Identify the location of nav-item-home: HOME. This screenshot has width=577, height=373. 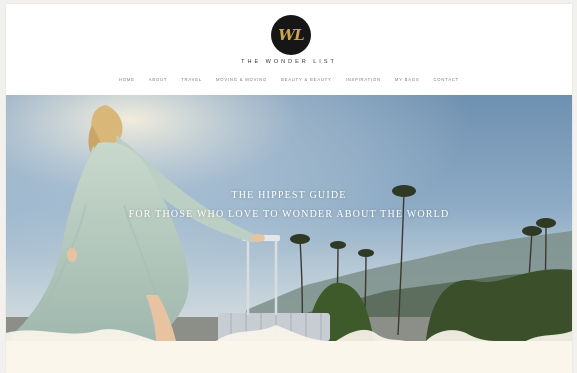
(127, 79).